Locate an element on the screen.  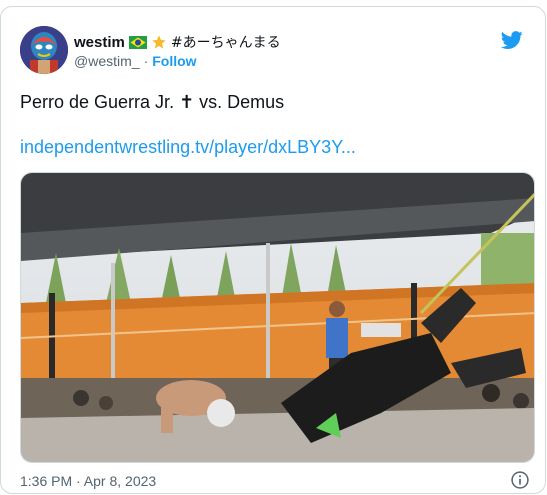
star-icon is located at coordinates (159, 42).